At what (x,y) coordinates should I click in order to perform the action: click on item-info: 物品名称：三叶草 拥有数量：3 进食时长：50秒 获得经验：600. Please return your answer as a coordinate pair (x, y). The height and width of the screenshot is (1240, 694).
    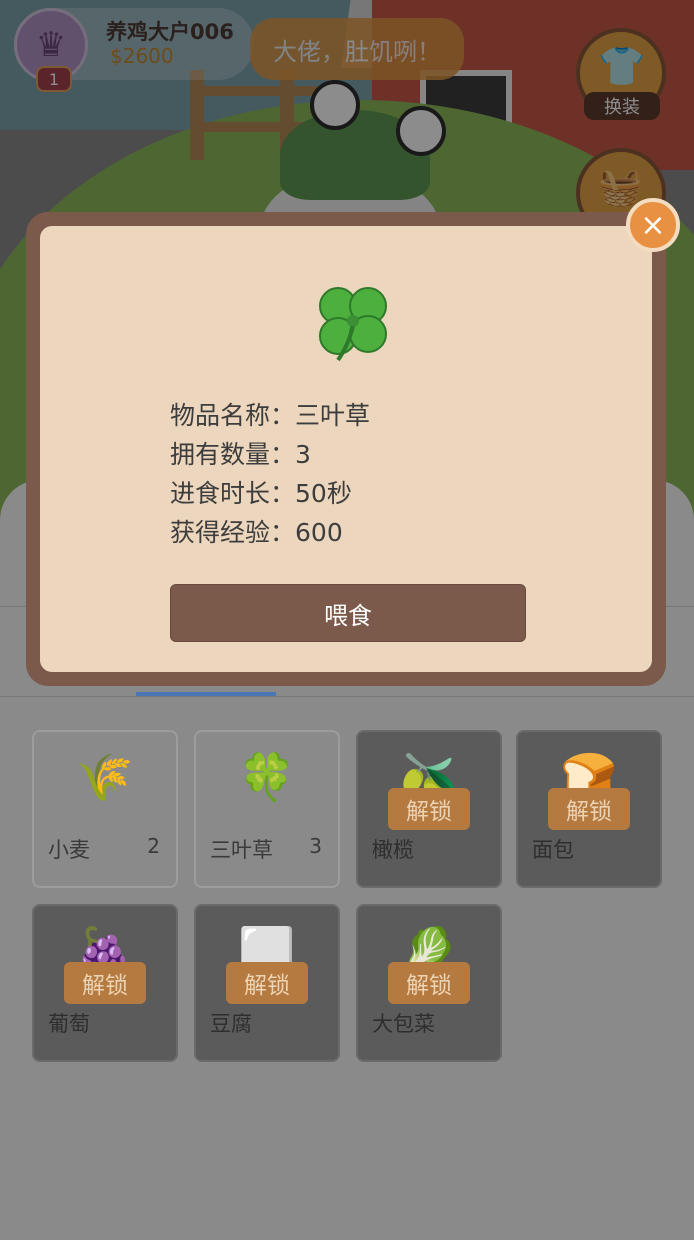
    Looking at the image, I should click on (270, 474).